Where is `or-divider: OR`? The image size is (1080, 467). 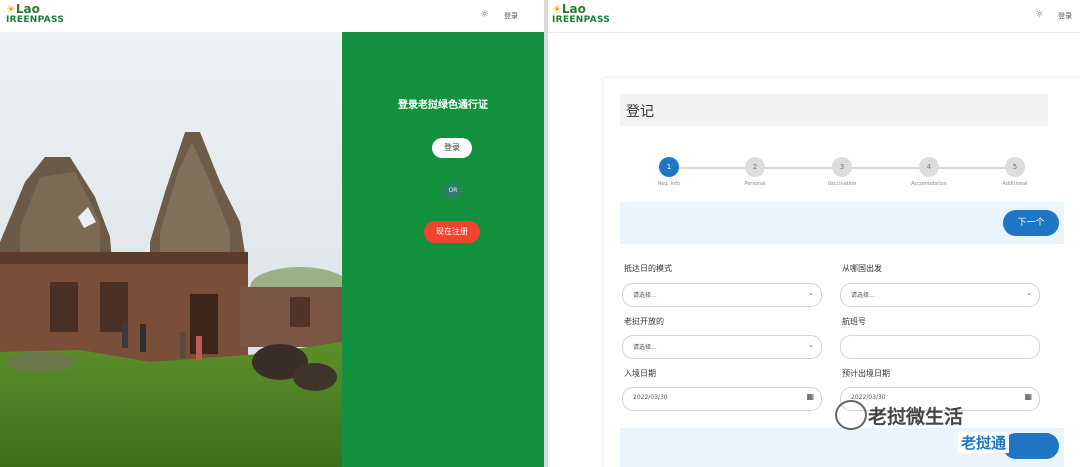
or-divider: OR is located at coordinates (453, 191).